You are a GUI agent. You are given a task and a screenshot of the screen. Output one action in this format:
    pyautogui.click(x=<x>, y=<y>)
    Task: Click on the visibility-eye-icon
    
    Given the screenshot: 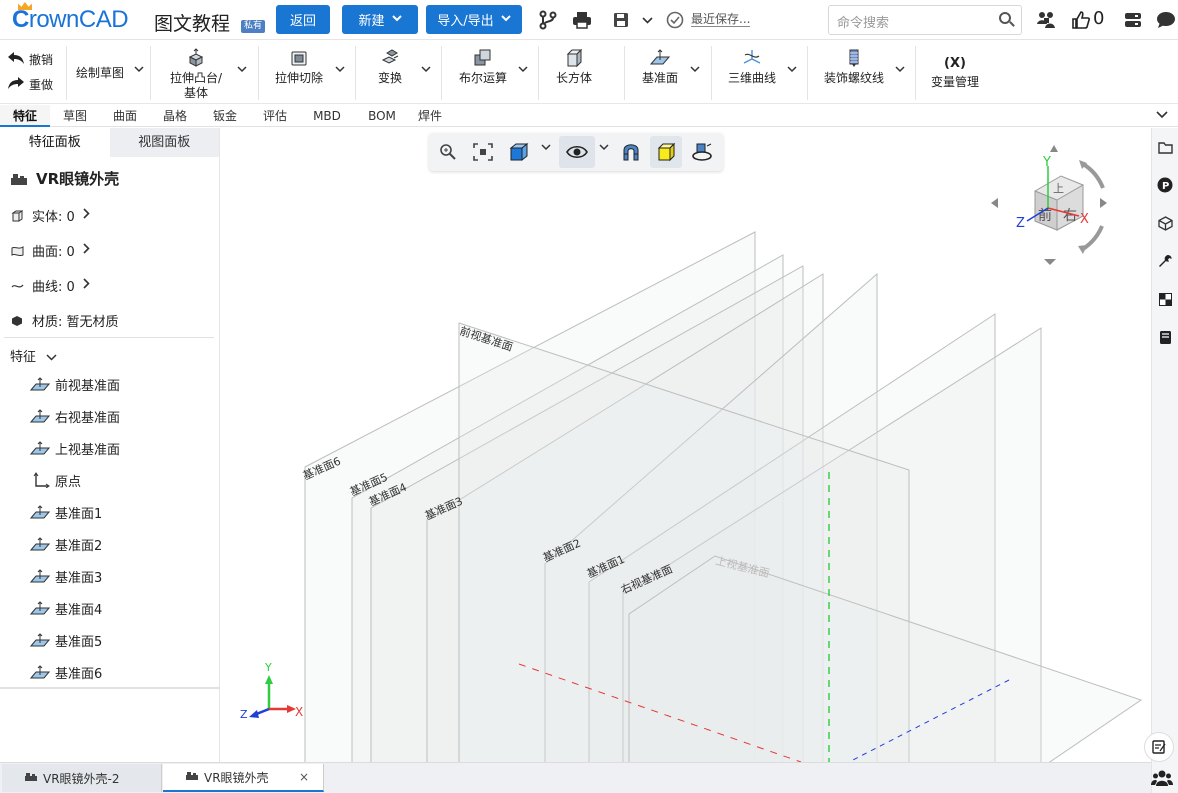 What is the action you would take?
    pyautogui.click(x=577, y=152)
    